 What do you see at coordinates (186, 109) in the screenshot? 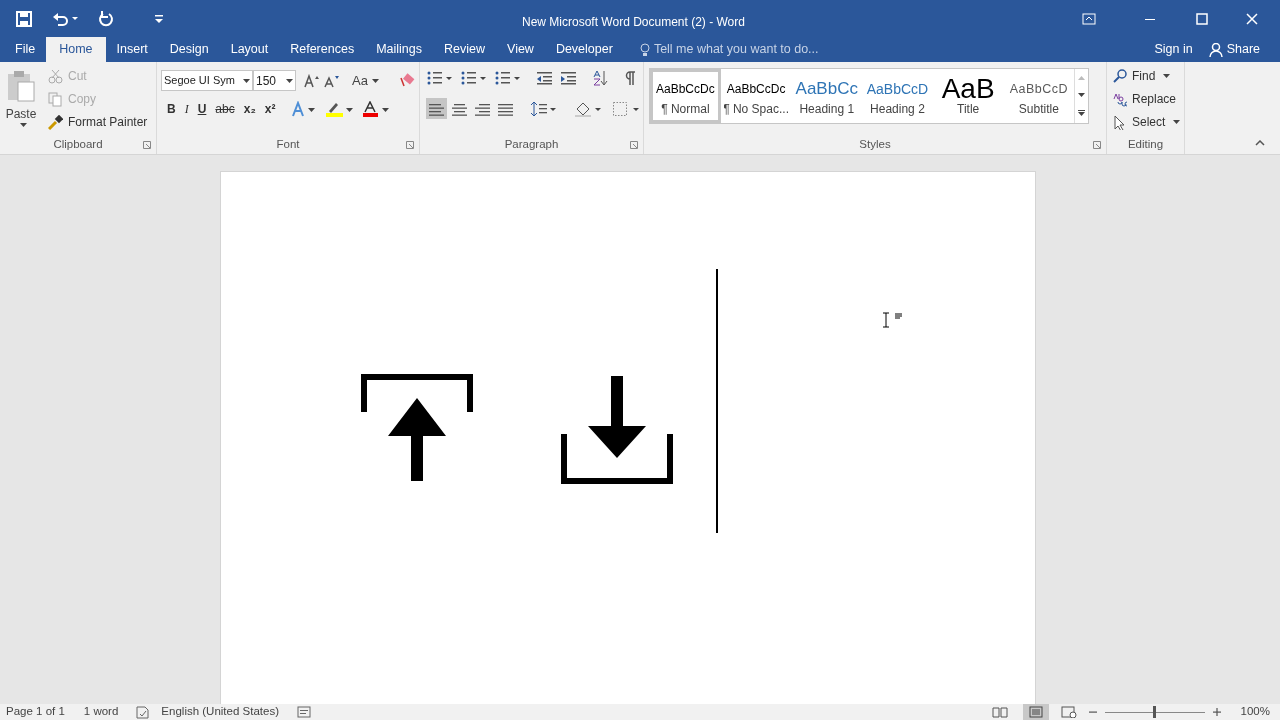
I see `format-button: I` at bounding box center [186, 109].